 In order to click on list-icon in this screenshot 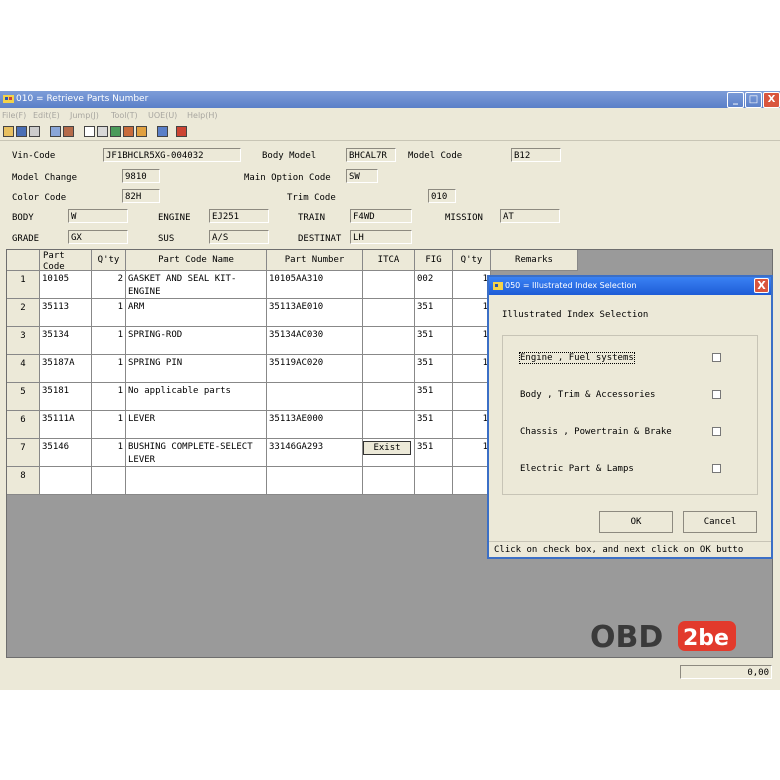, I will do `click(102, 131)`.